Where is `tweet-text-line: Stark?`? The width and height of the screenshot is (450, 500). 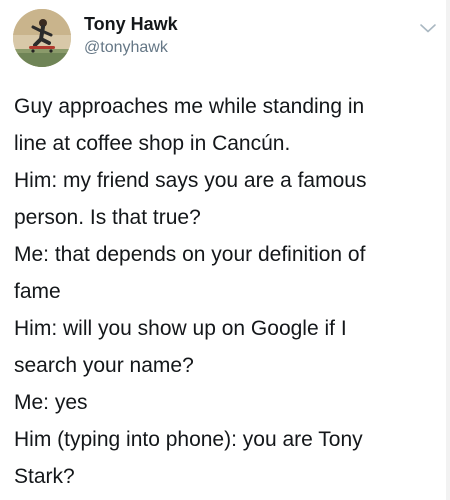
tweet-text-line: Stark? is located at coordinates (44, 476).